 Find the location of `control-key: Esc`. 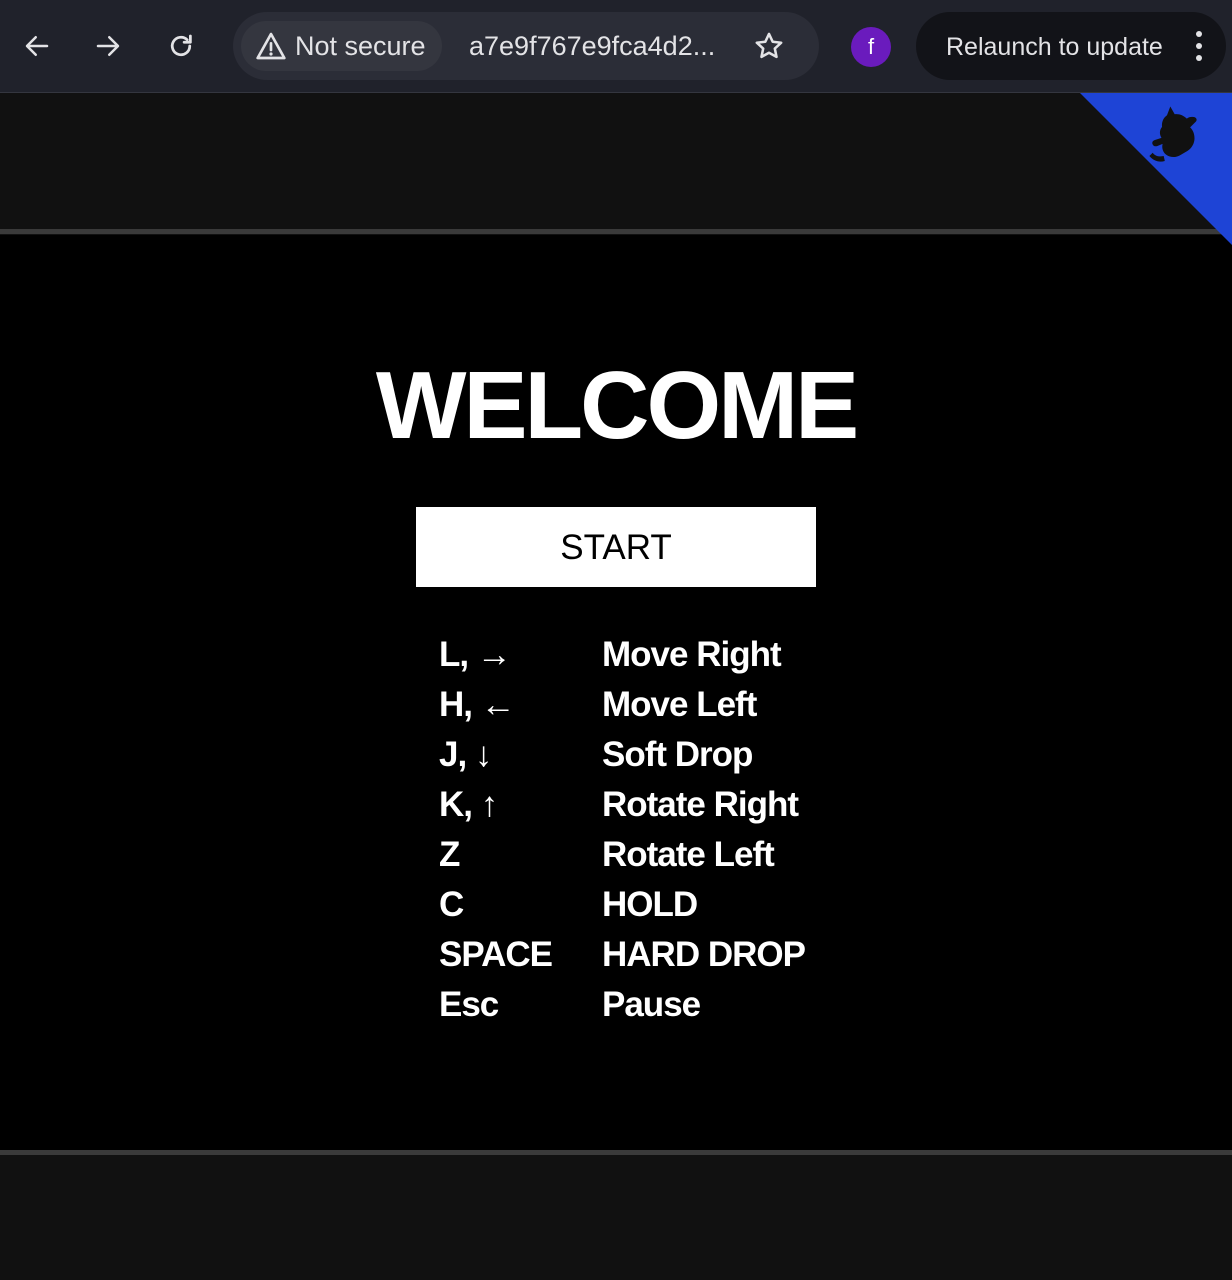

control-key: Esc is located at coordinates (469, 1004).